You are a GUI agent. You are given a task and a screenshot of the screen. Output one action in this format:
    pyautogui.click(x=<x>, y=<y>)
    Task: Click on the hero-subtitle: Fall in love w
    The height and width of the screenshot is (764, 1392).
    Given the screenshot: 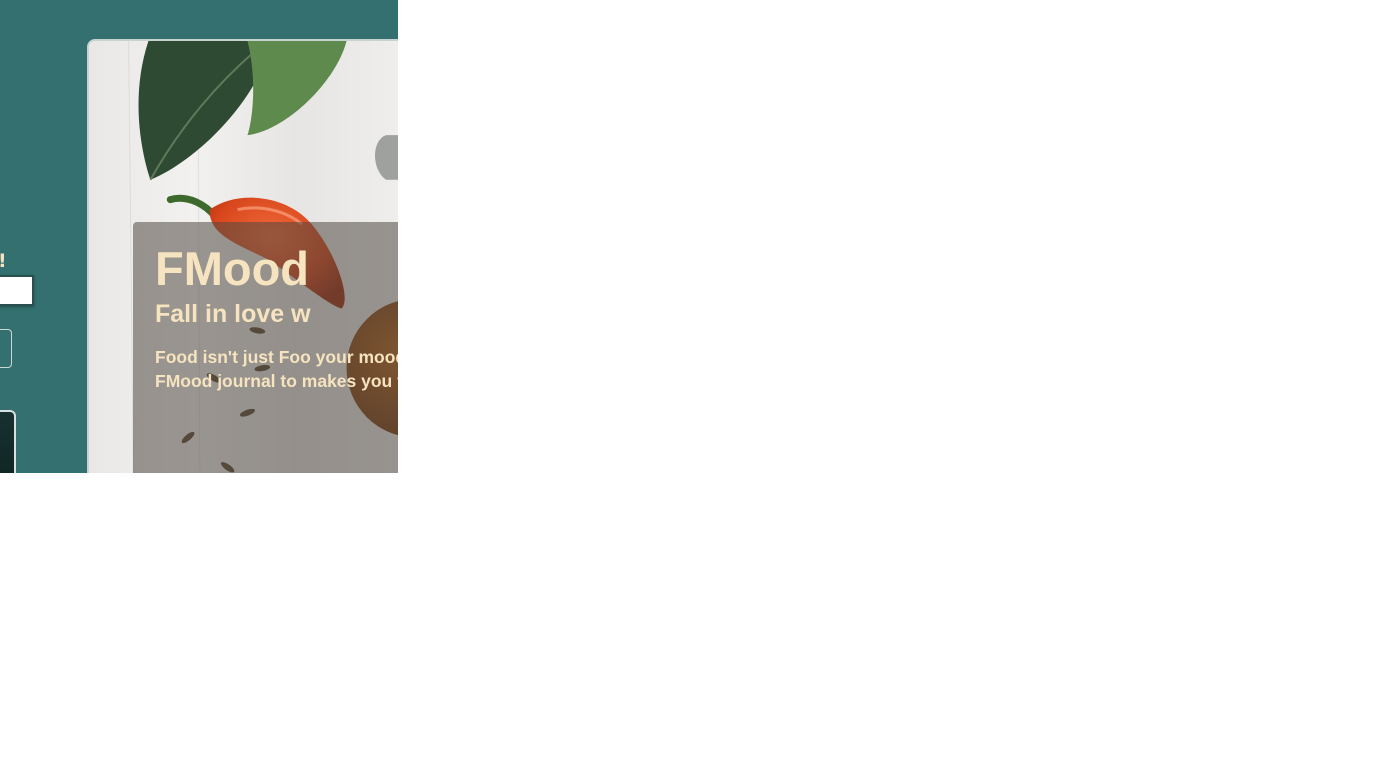 What is the action you would take?
    pyautogui.click(x=233, y=314)
    